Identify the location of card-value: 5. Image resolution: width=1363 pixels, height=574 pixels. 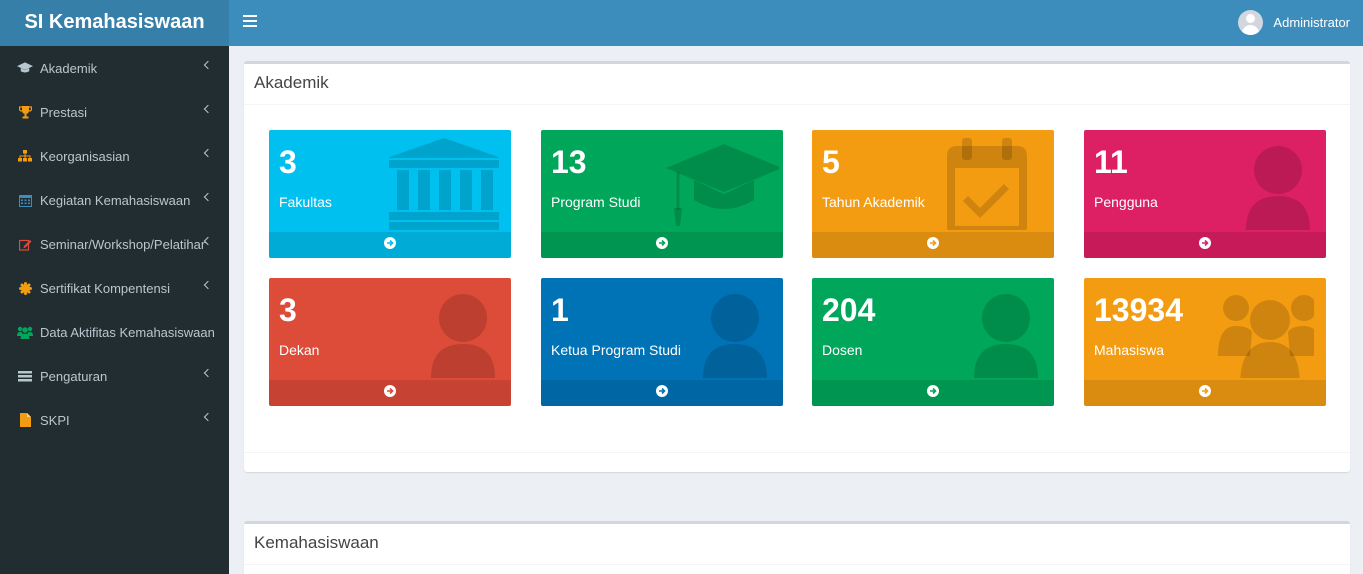
(831, 162).